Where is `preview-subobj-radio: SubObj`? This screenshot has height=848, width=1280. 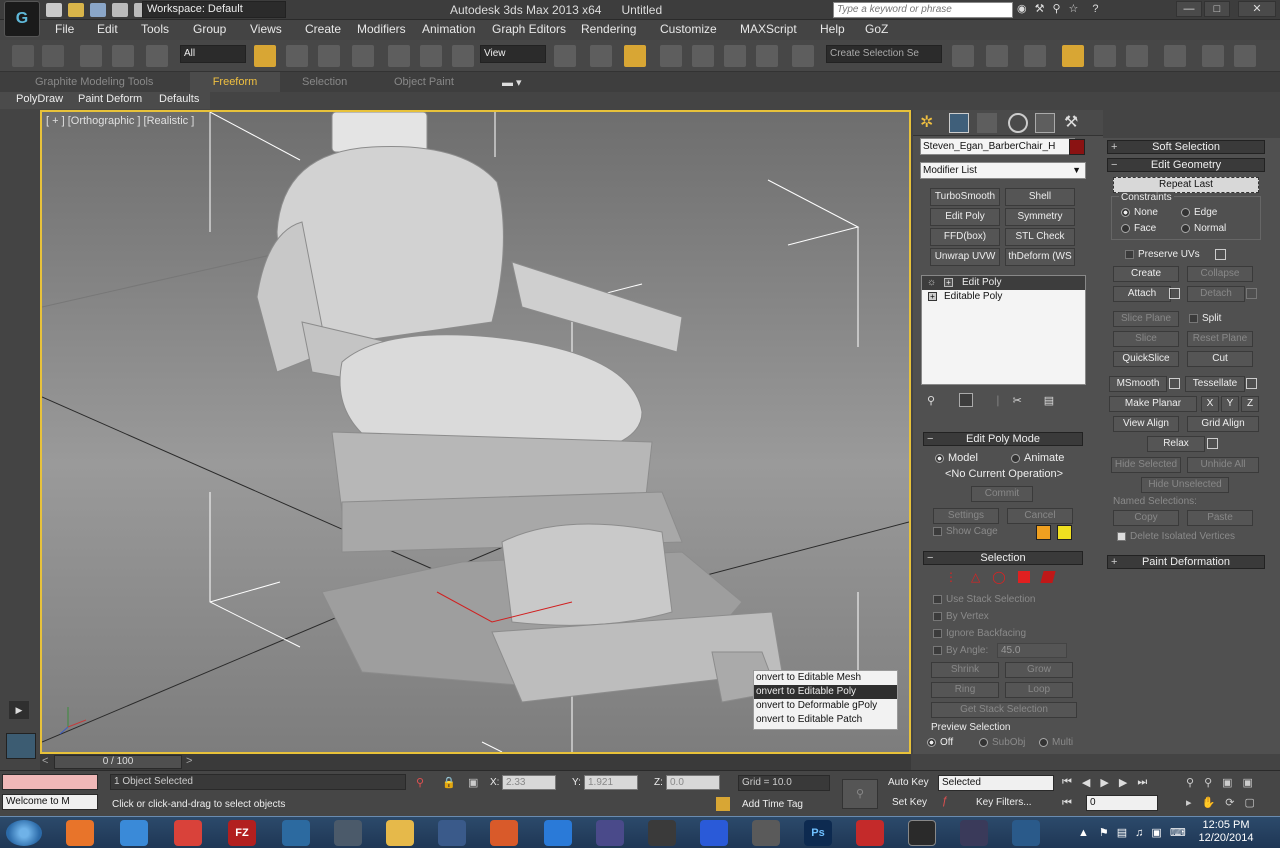 preview-subobj-radio: SubObj is located at coordinates (1002, 742).